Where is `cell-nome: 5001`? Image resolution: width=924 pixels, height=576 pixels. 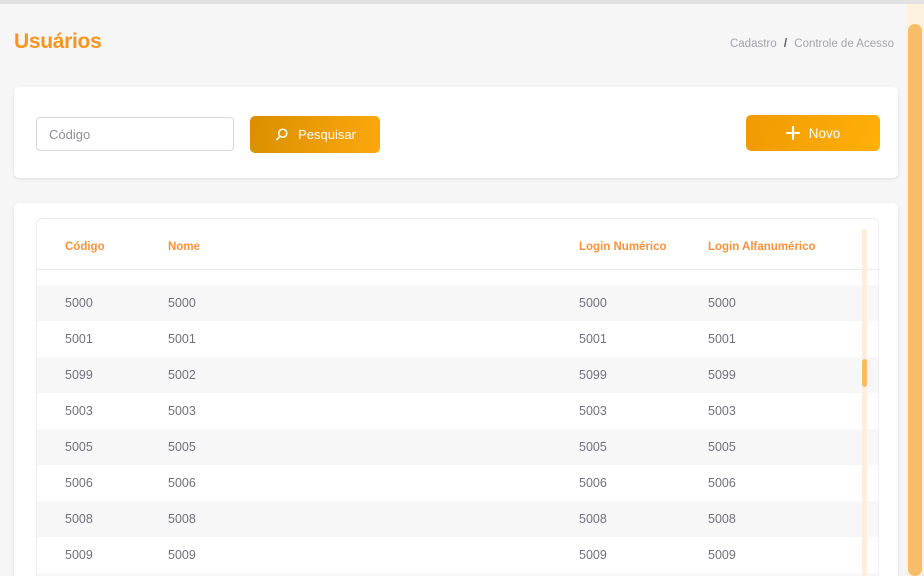
cell-nome: 5001 is located at coordinates (182, 339).